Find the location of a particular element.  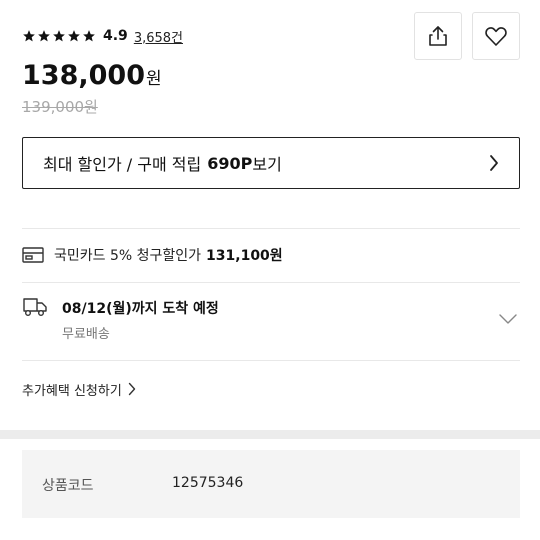

extra-benefit-link: 추가혜택 신청하기 is located at coordinates (79, 389).